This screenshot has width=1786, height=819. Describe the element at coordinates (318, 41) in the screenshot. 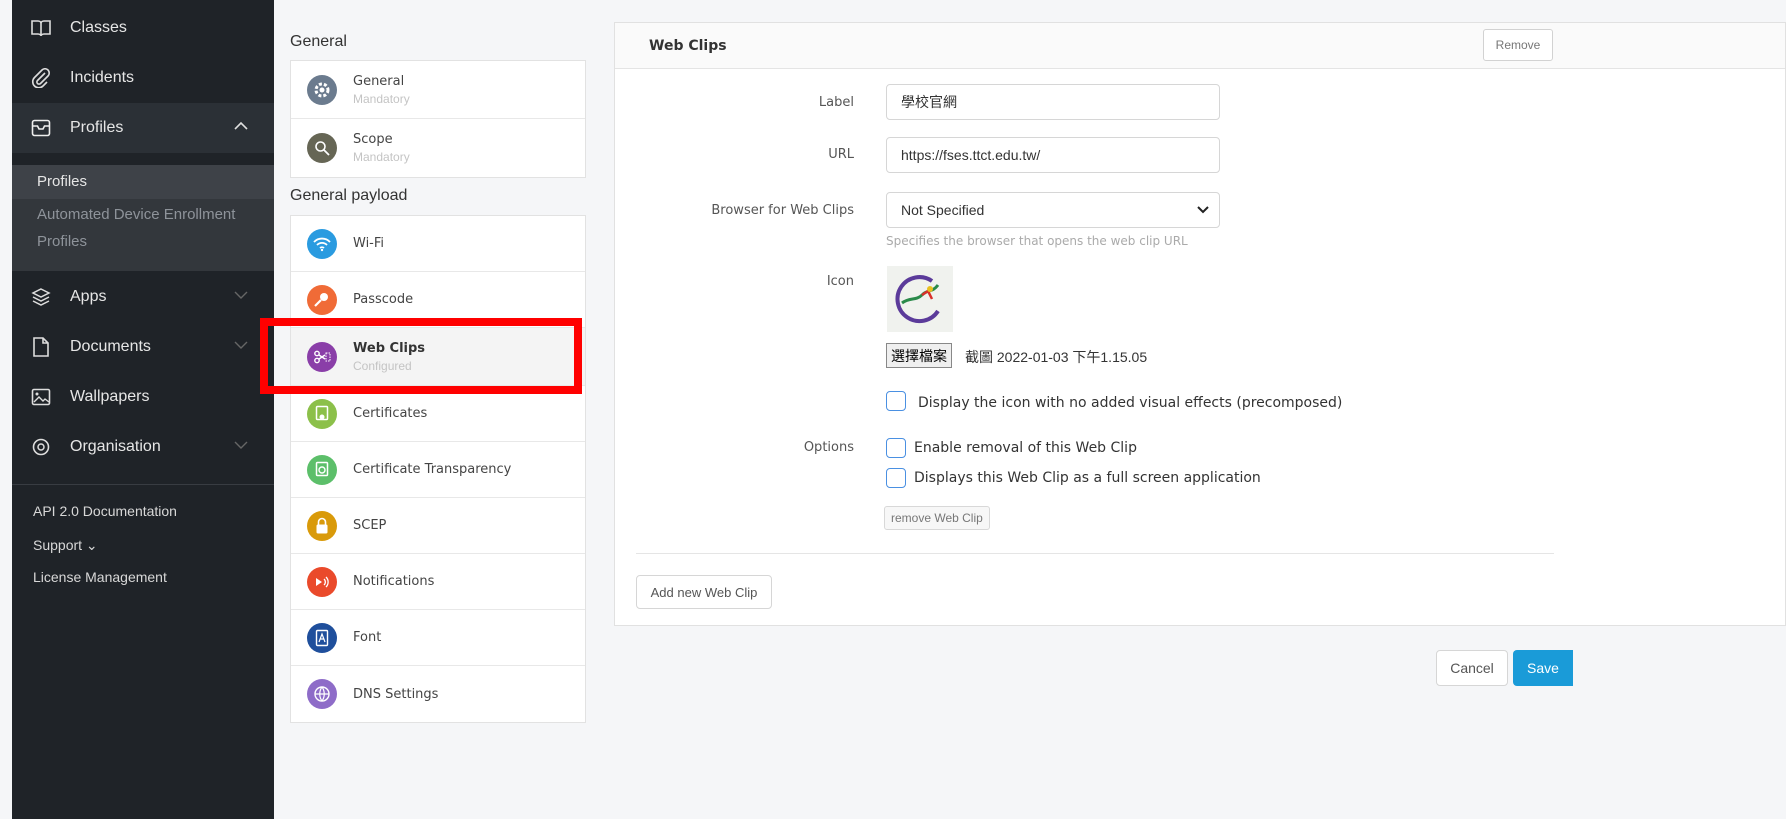

I see `general-section-title: General` at that location.